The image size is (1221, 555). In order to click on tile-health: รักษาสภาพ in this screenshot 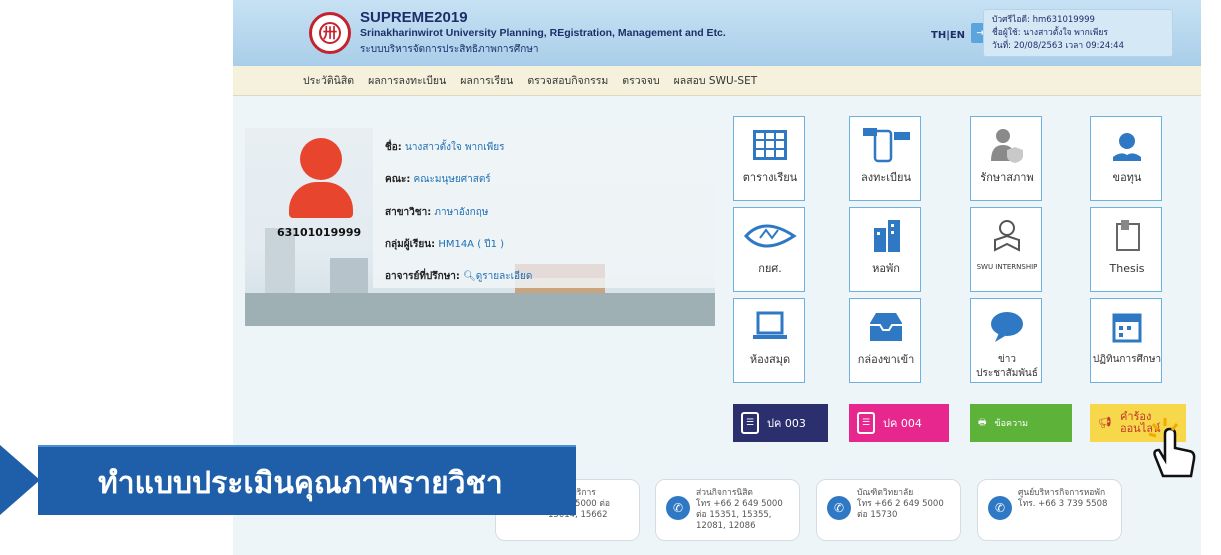, I will do `click(1006, 158)`.